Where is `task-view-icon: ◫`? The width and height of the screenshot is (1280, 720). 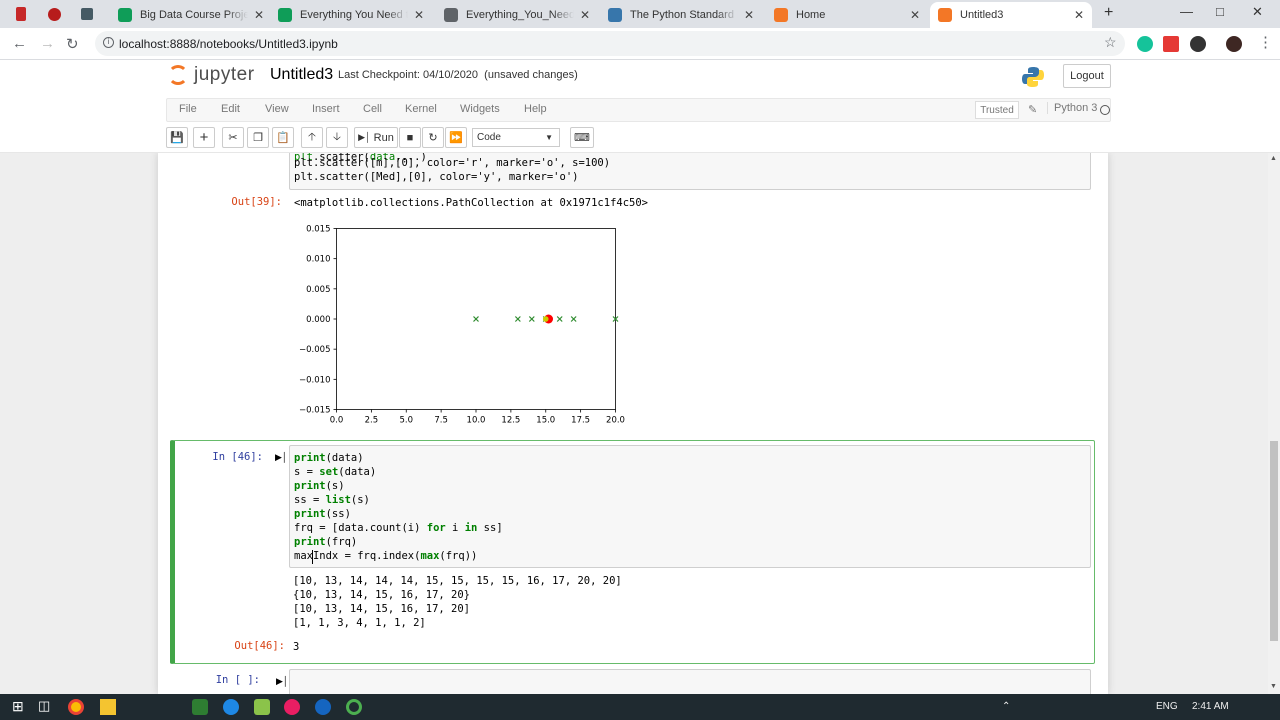 task-view-icon: ◫ is located at coordinates (46, 706).